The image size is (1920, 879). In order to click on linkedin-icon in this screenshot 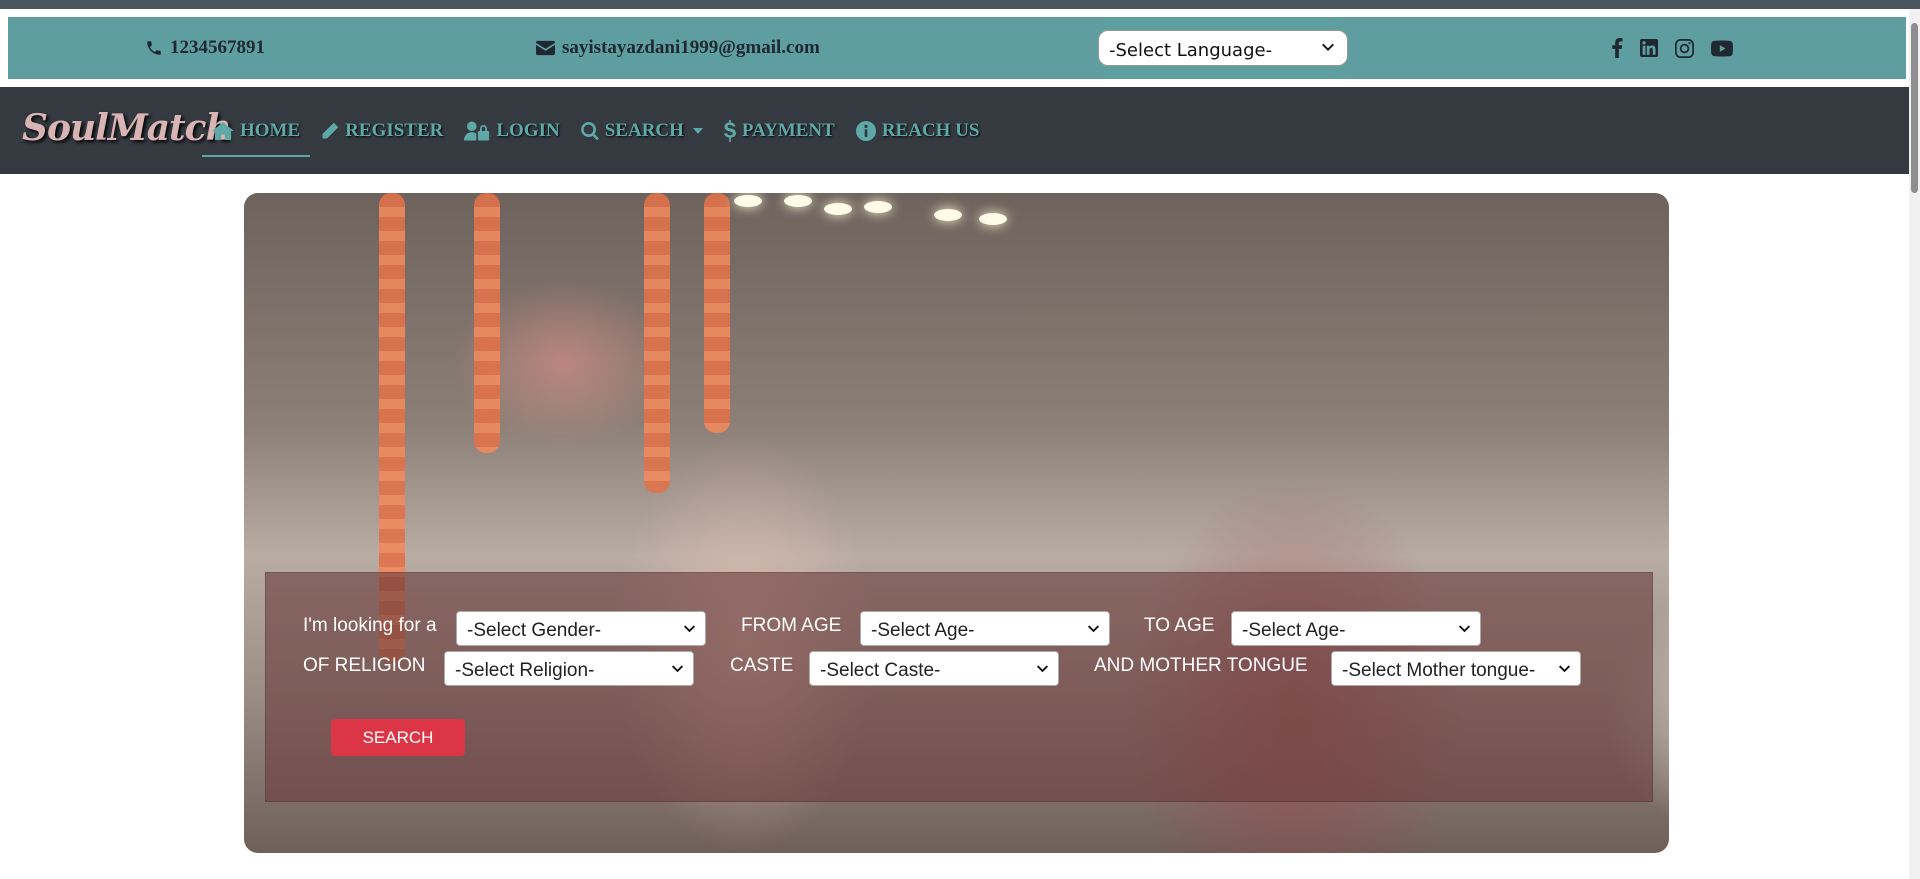, I will do `click(1649, 48)`.